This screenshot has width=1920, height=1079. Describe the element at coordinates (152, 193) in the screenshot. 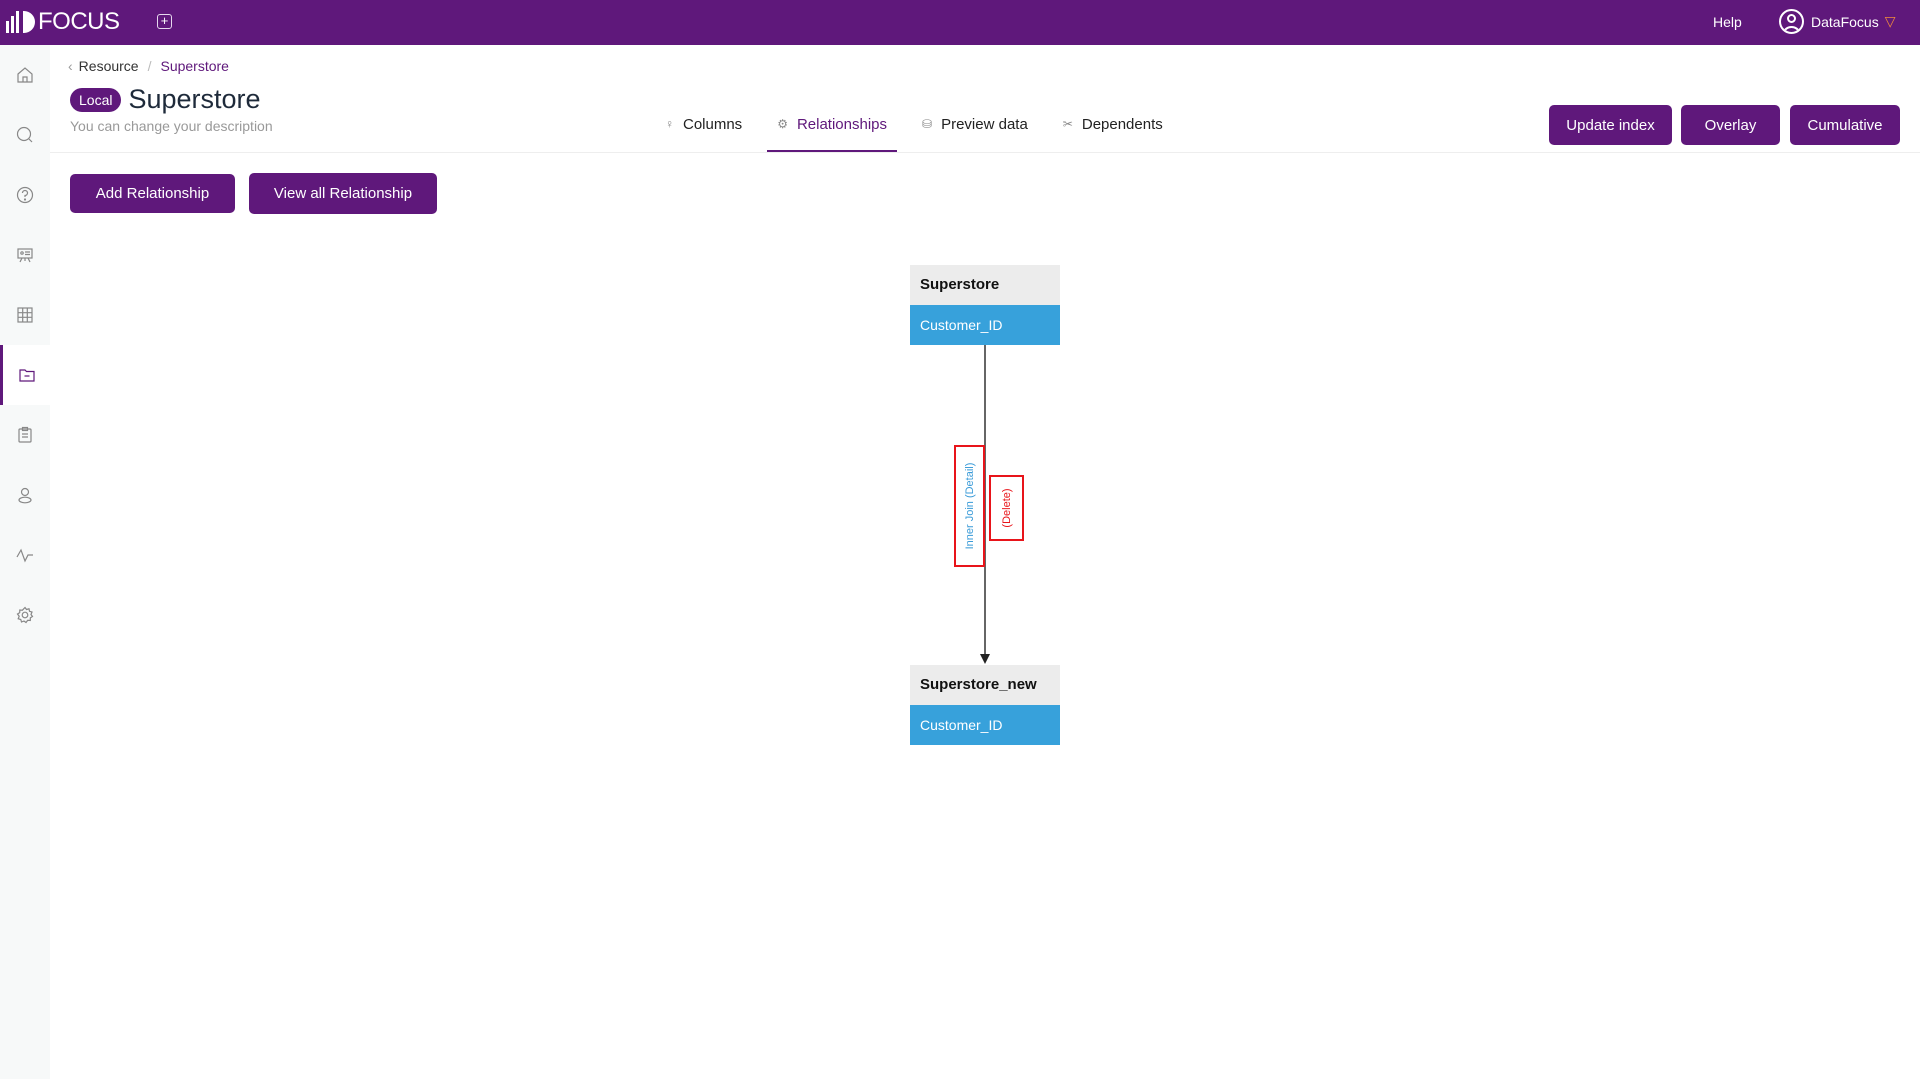

I see `add-relationship-button: Add Relationship` at that location.